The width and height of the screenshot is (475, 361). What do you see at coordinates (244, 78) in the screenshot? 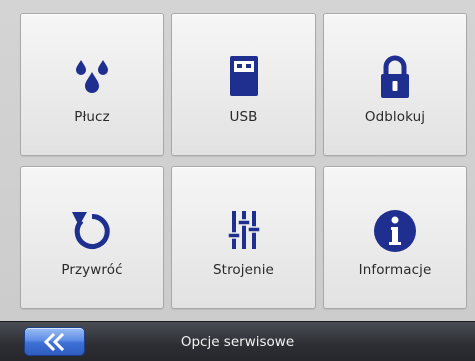
I see `usb-drive-icon` at bounding box center [244, 78].